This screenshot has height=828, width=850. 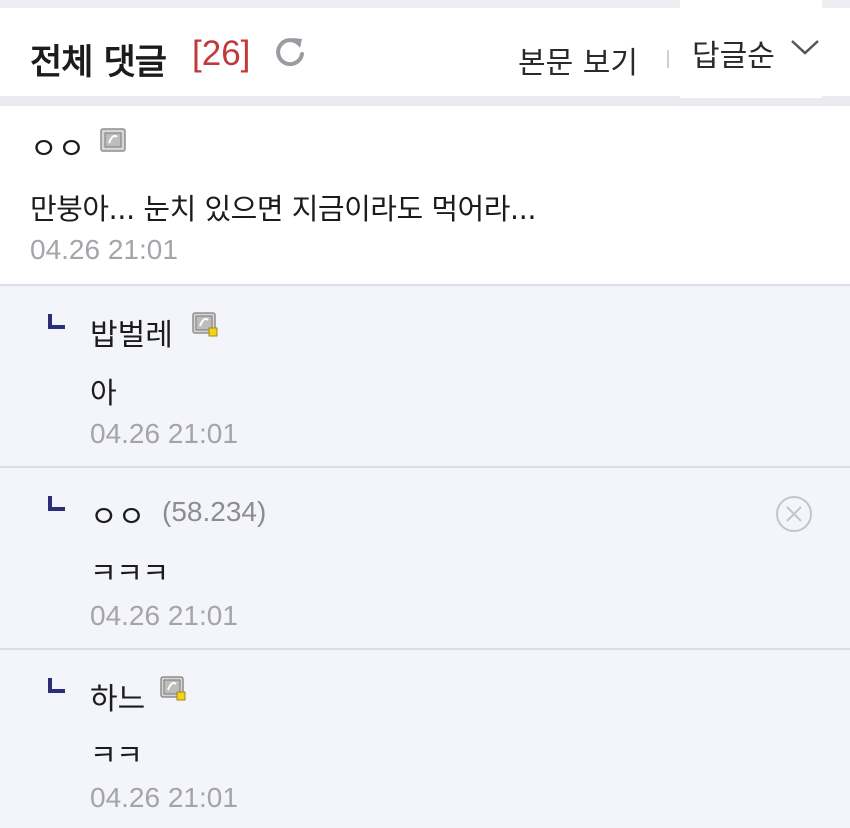 What do you see at coordinates (290, 52) in the screenshot?
I see `refresh-icon` at bounding box center [290, 52].